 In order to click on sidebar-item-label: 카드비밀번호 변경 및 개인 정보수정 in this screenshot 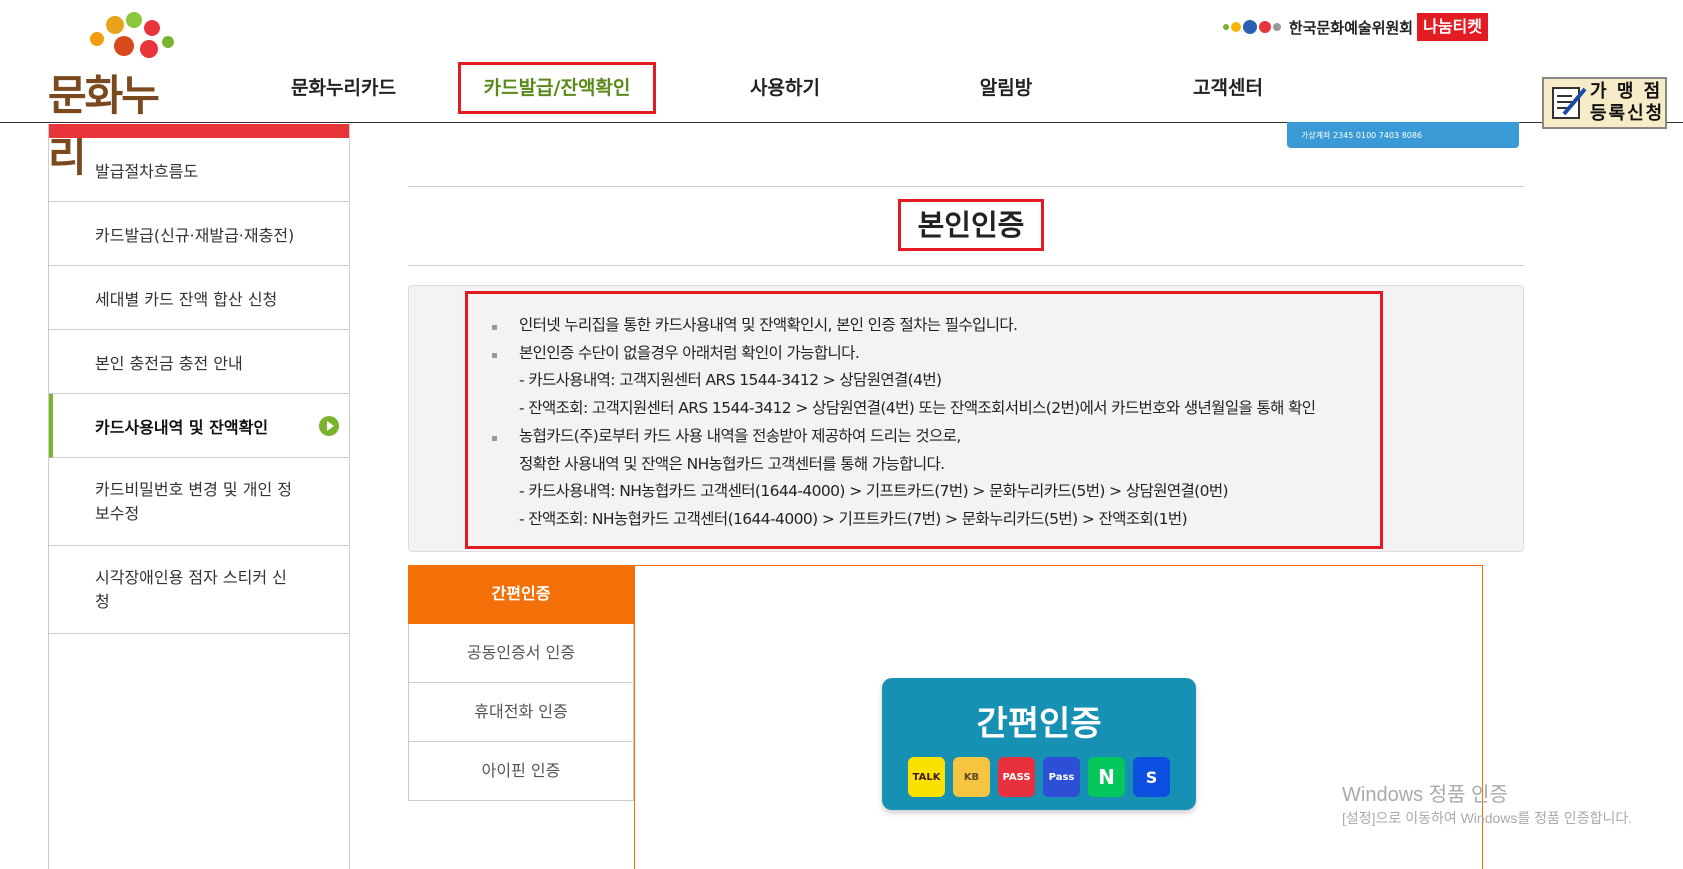, I will do `click(193, 501)`.